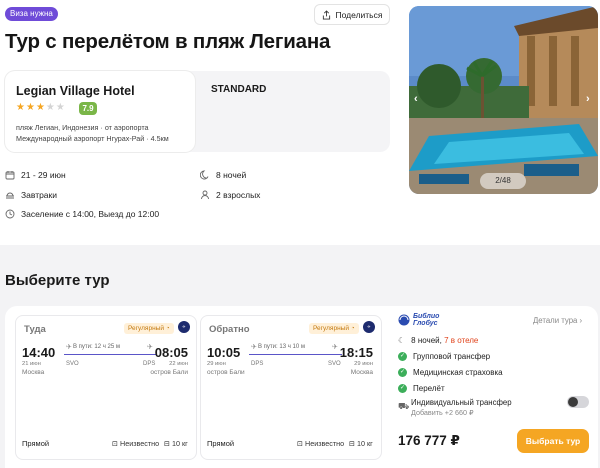 The height and width of the screenshot is (468, 600). I want to click on section-title: Выберите тур, so click(57, 280).